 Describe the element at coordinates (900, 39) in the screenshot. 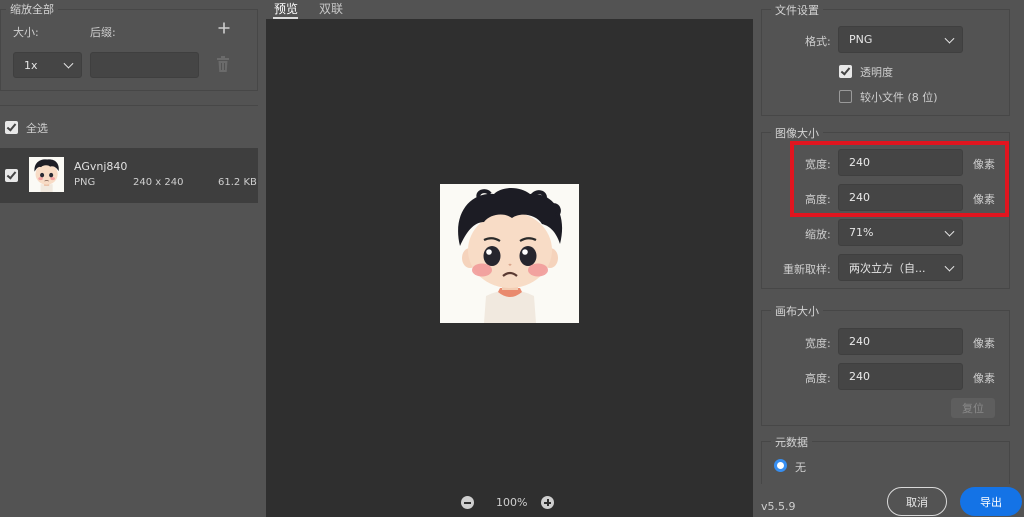

I see `format-dropdown: PNG` at that location.